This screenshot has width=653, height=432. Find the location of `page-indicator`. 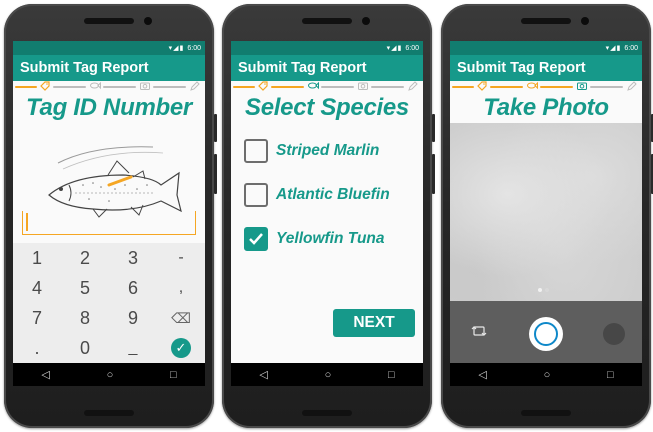

page-indicator is located at coordinates (543, 290).